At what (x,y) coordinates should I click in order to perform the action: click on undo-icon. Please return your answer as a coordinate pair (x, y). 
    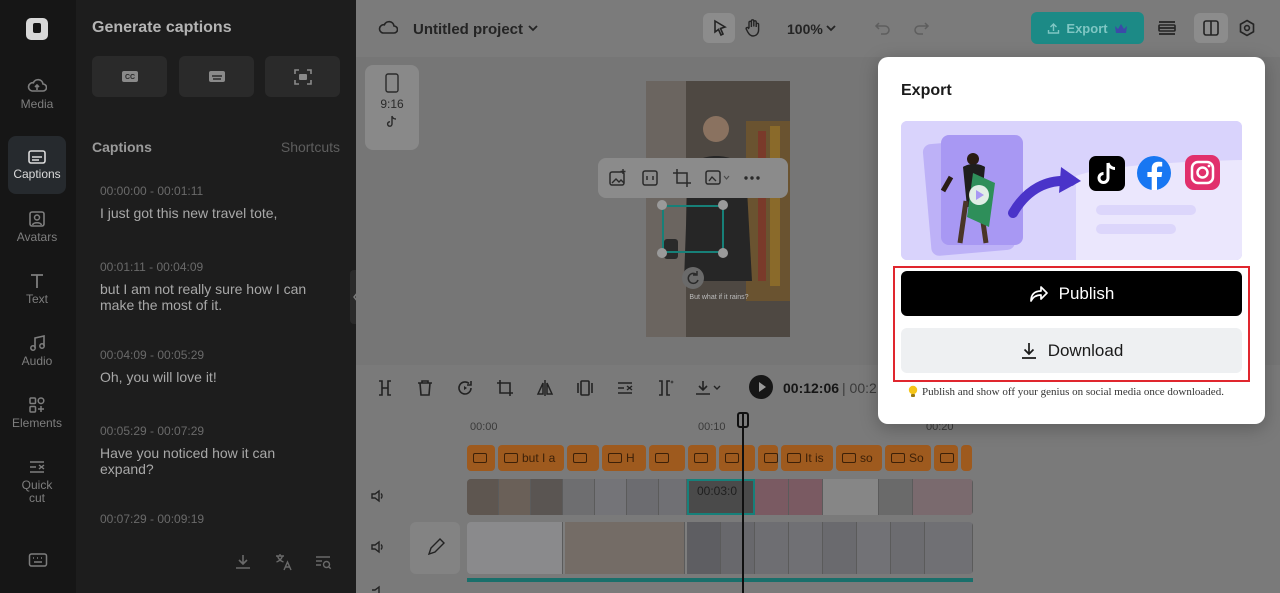
    Looking at the image, I should click on (883, 28).